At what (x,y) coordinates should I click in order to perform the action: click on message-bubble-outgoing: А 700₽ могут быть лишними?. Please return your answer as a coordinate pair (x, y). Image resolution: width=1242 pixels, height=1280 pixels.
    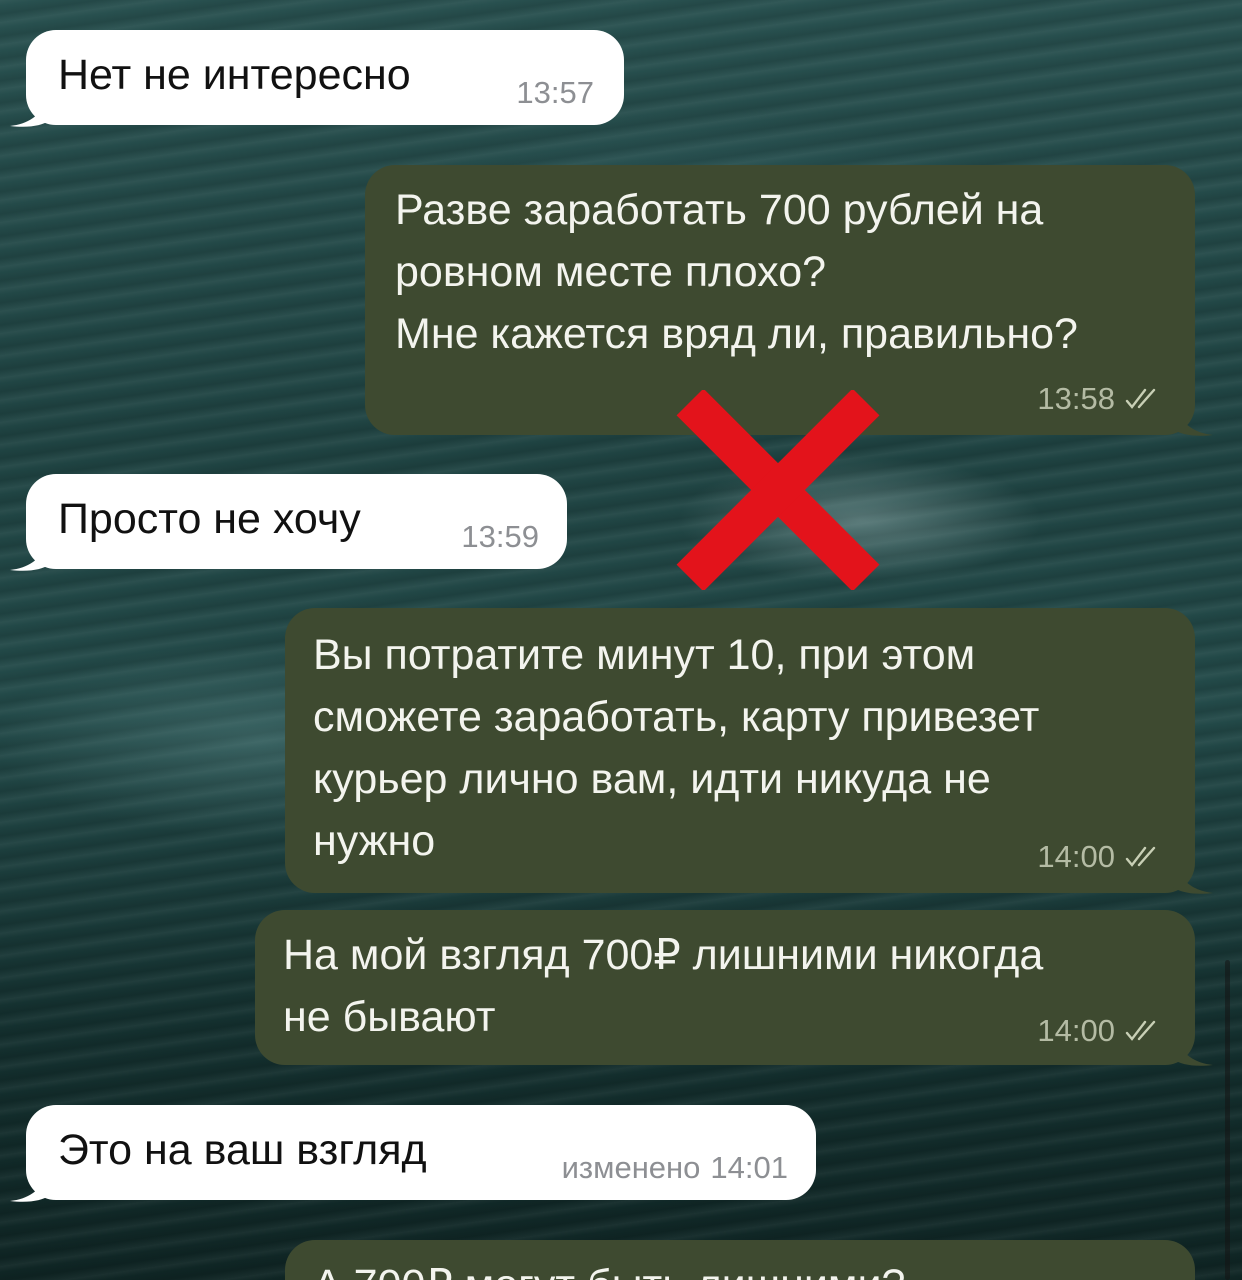
    Looking at the image, I should click on (740, 1260).